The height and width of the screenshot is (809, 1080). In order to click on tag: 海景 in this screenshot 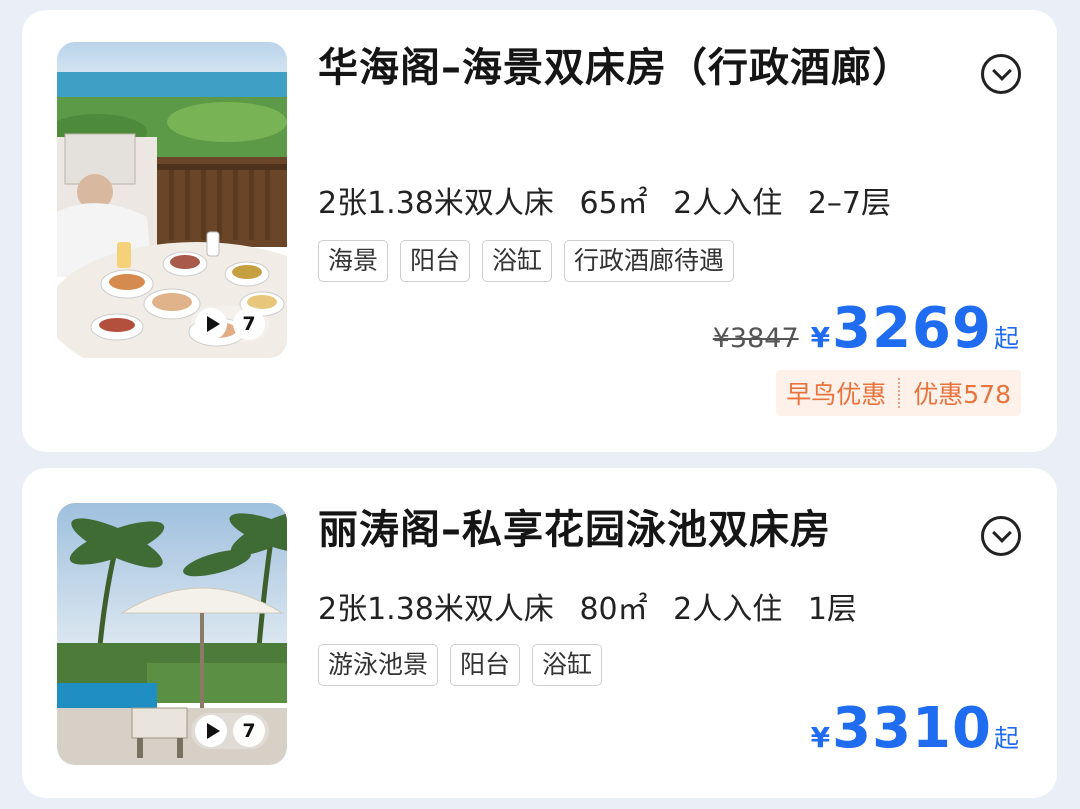, I will do `click(353, 261)`.